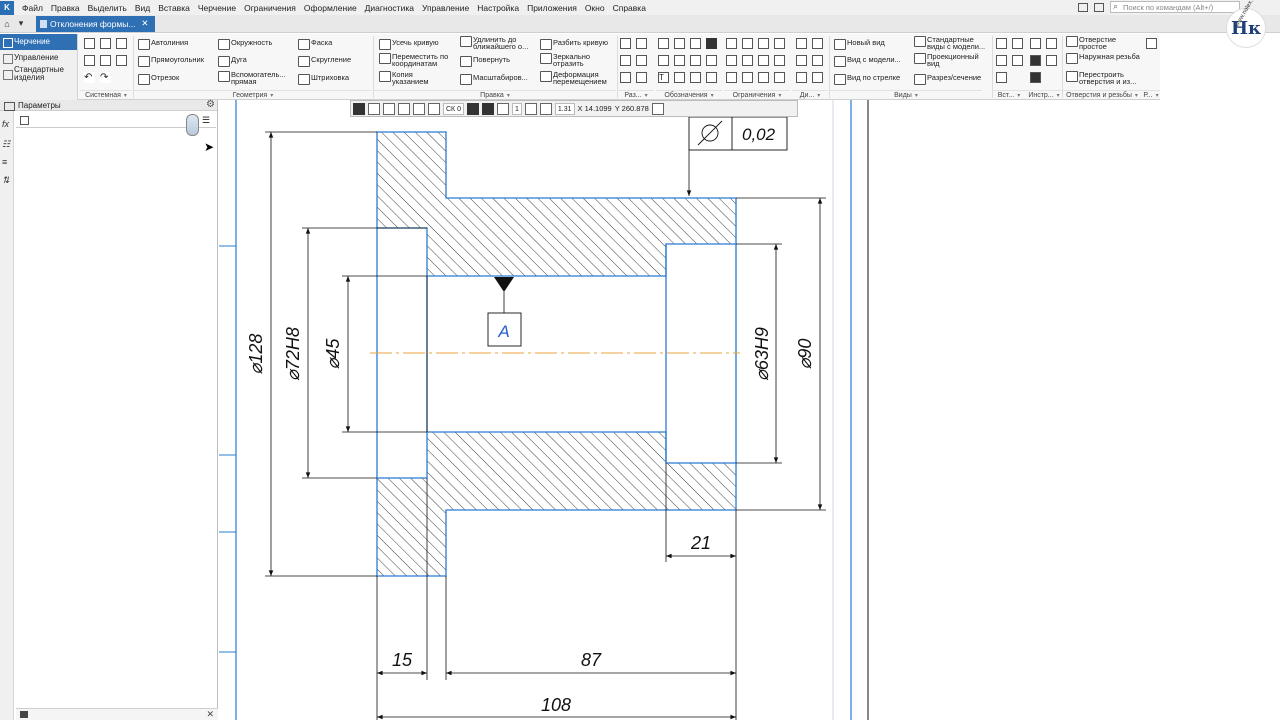 The height and width of the screenshot is (720, 1280). What do you see at coordinates (105, 60) in the screenshot?
I see `preview-icon` at bounding box center [105, 60].